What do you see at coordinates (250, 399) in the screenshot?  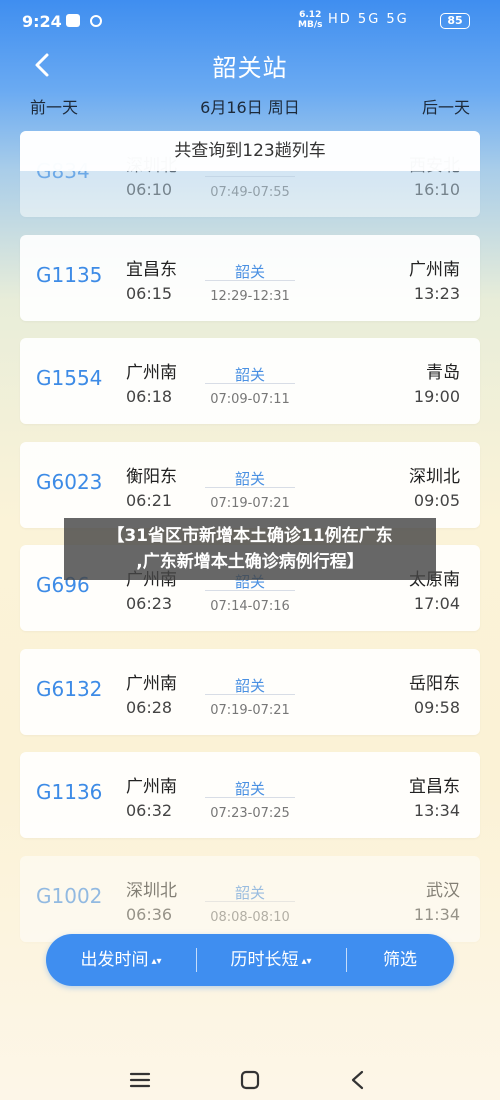 I see `via-stop-time: 07:09-07:11` at bounding box center [250, 399].